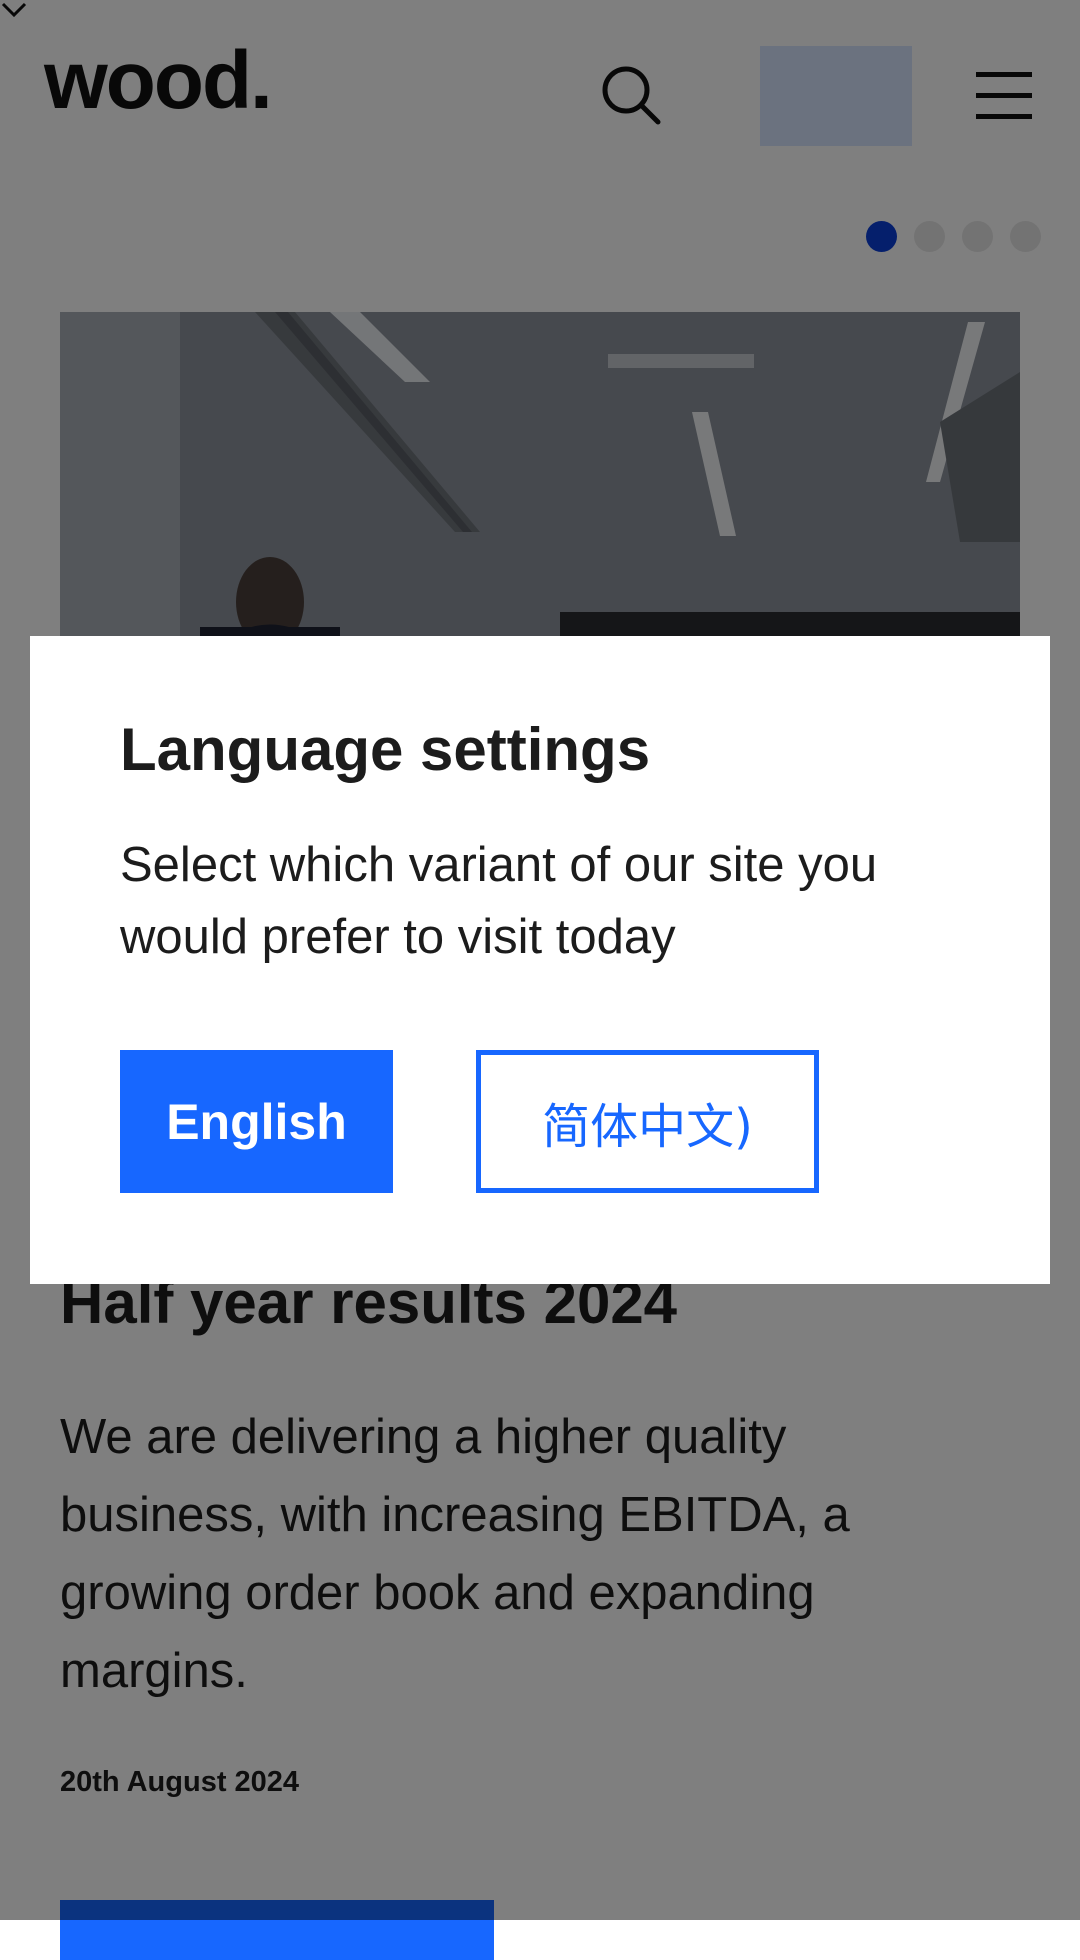  What do you see at coordinates (647, 1121) in the screenshot?
I see `simplified-chinese-button: 简体中文)` at bounding box center [647, 1121].